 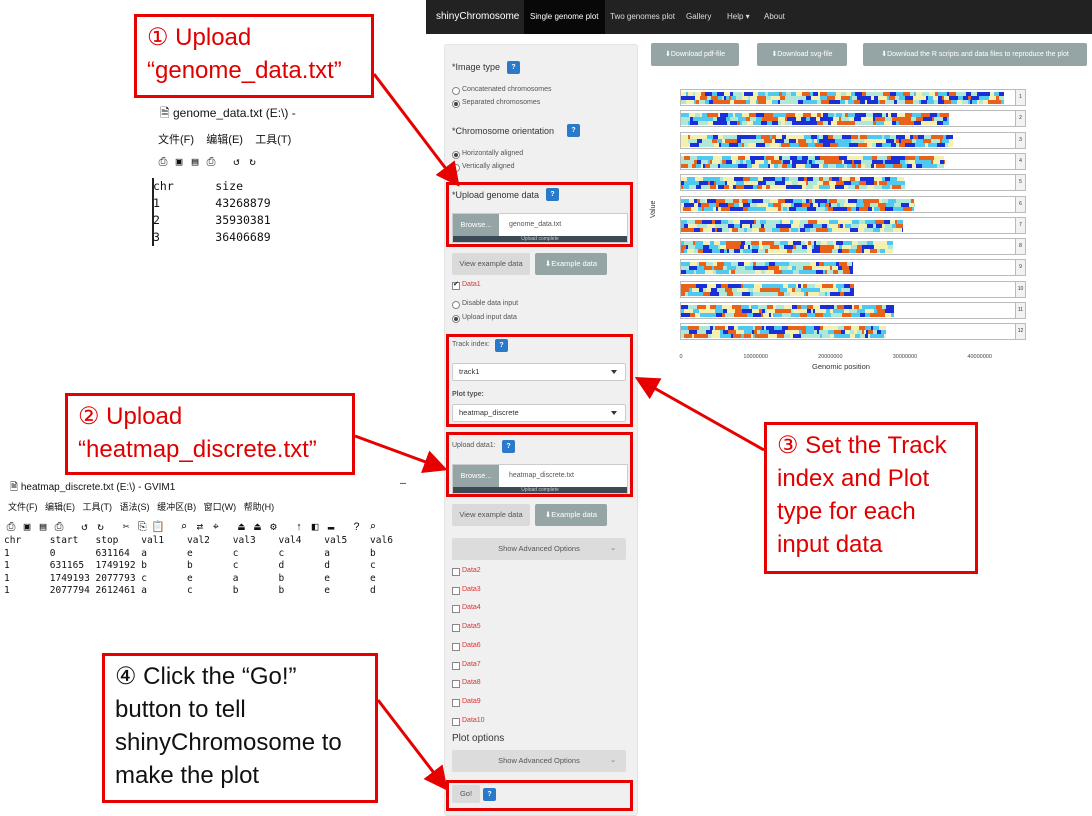 I want to click on arrow-step1, so click(x=416, y=130).